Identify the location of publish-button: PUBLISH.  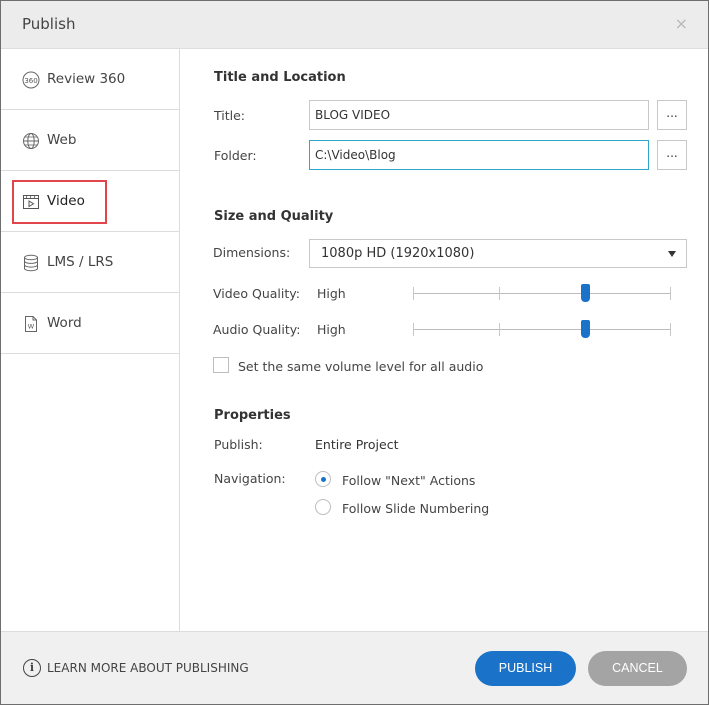
(525, 668).